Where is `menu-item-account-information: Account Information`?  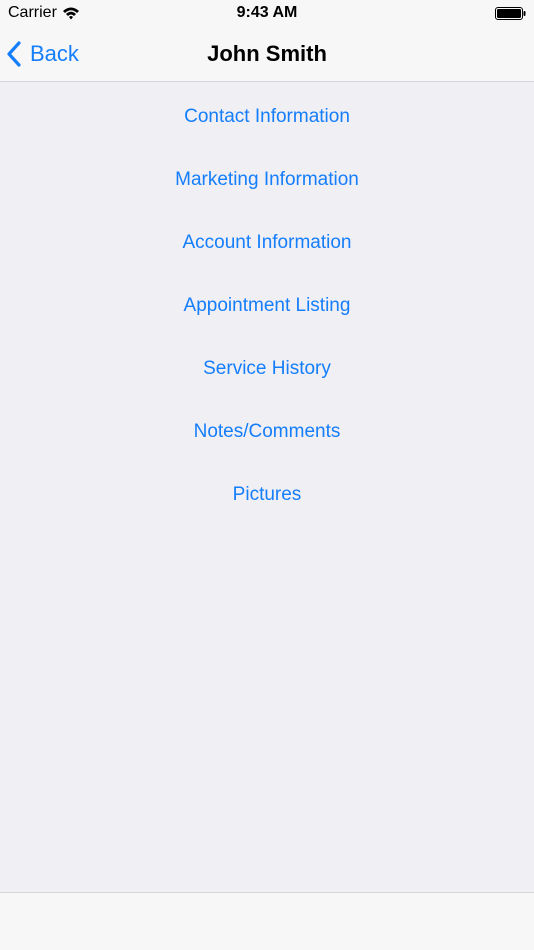
menu-item-account-information: Account Information is located at coordinates (267, 239).